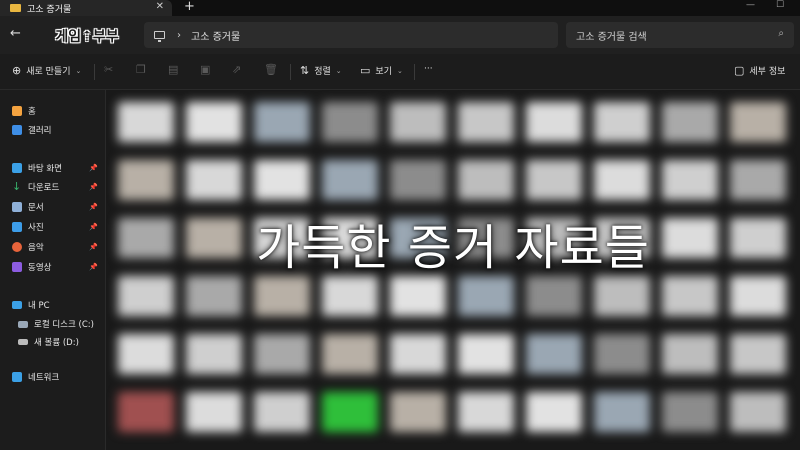 The height and width of the screenshot is (450, 800). I want to click on sidebar-item-drive-d: 새 볼륨 (D:), so click(64, 342).